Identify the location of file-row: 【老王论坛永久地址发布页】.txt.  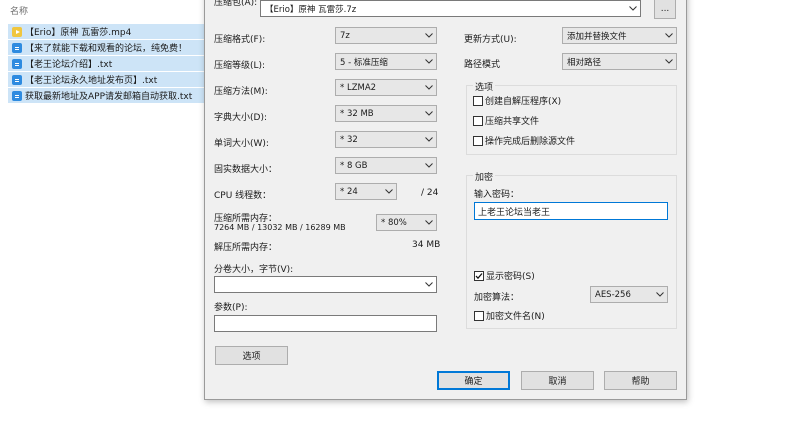
(106, 79).